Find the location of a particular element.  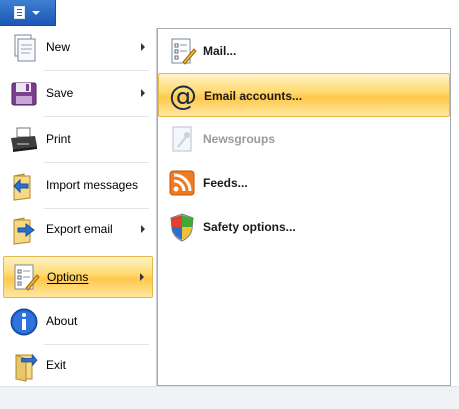

menu-item-import-messages: Import messages is located at coordinates (78, 186).